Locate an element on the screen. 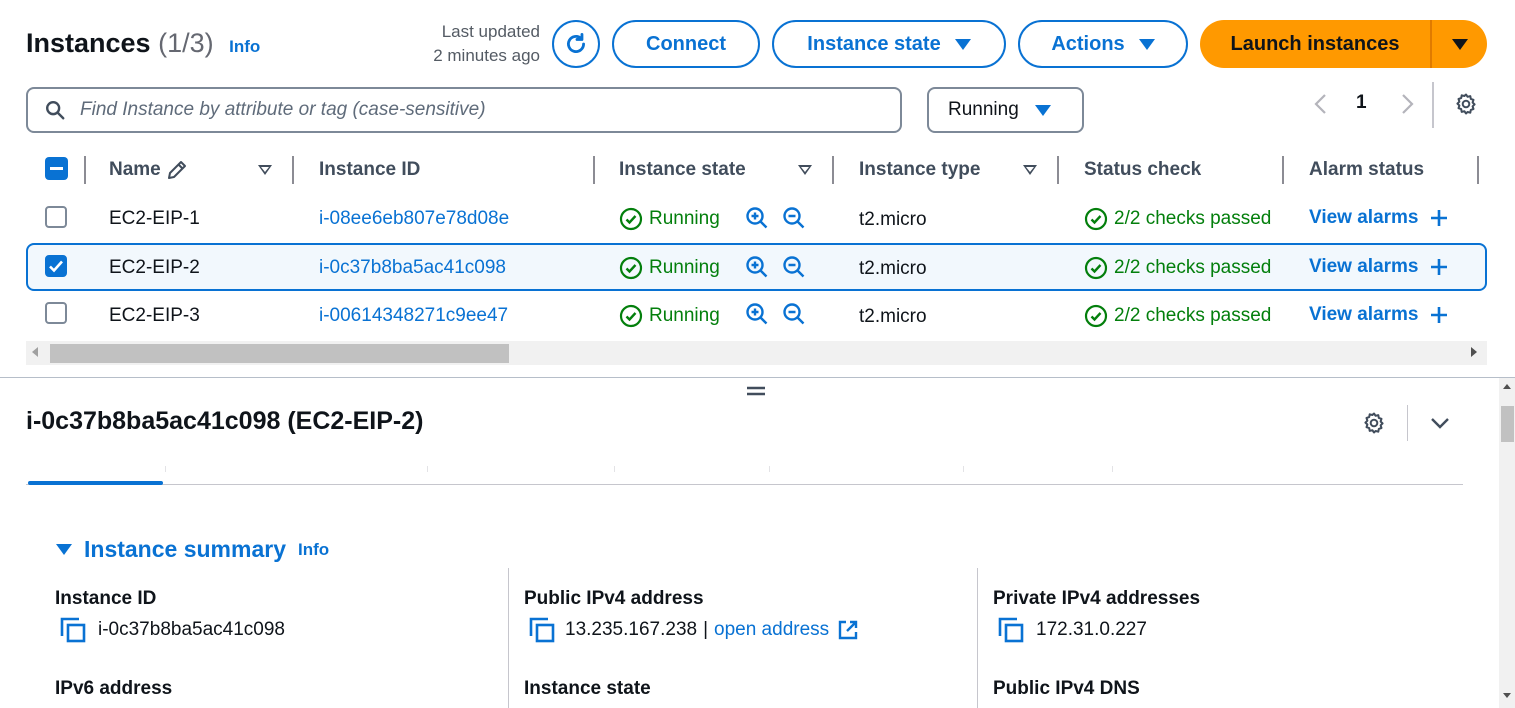 This screenshot has width=1515, height=708. active-tab-indicator is located at coordinates (95, 483).